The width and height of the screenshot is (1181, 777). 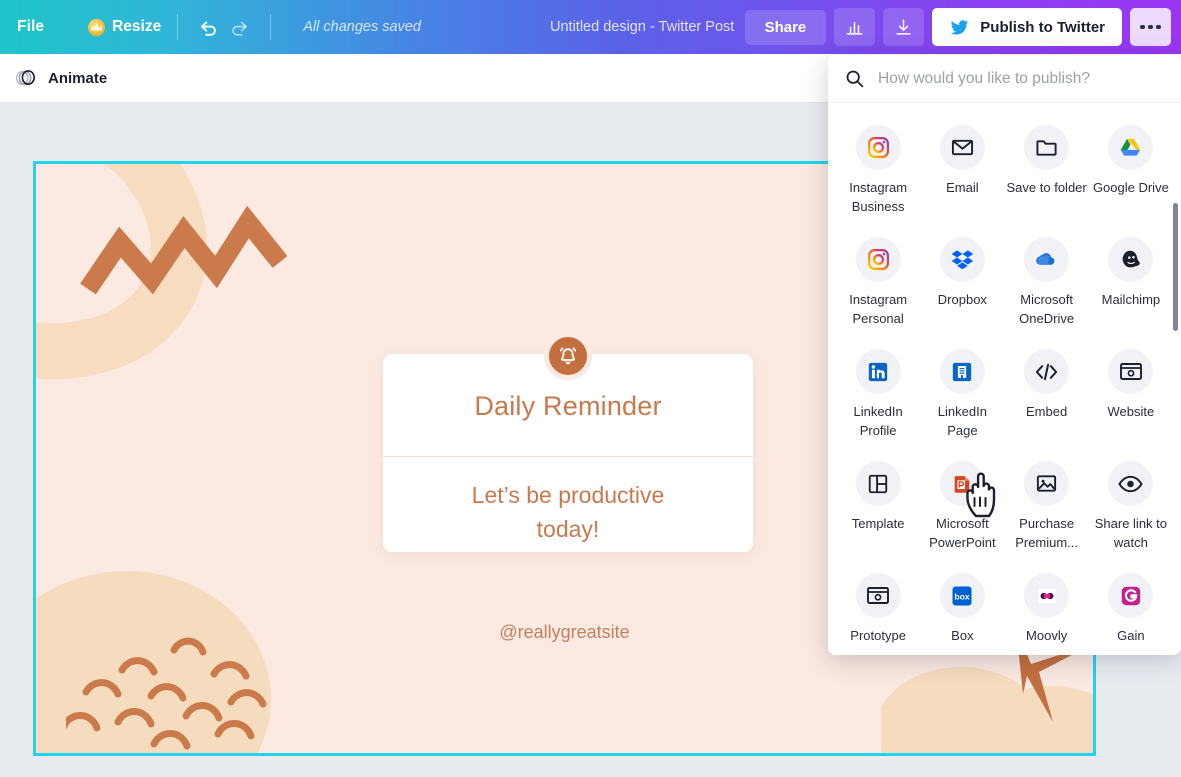 I want to click on publish-option-dropbox: Dropbox, so click(x=962, y=283).